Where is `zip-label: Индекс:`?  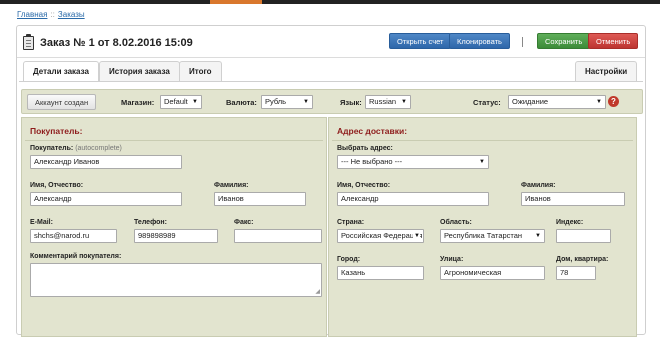 zip-label: Индекс: is located at coordinates (570, 222).